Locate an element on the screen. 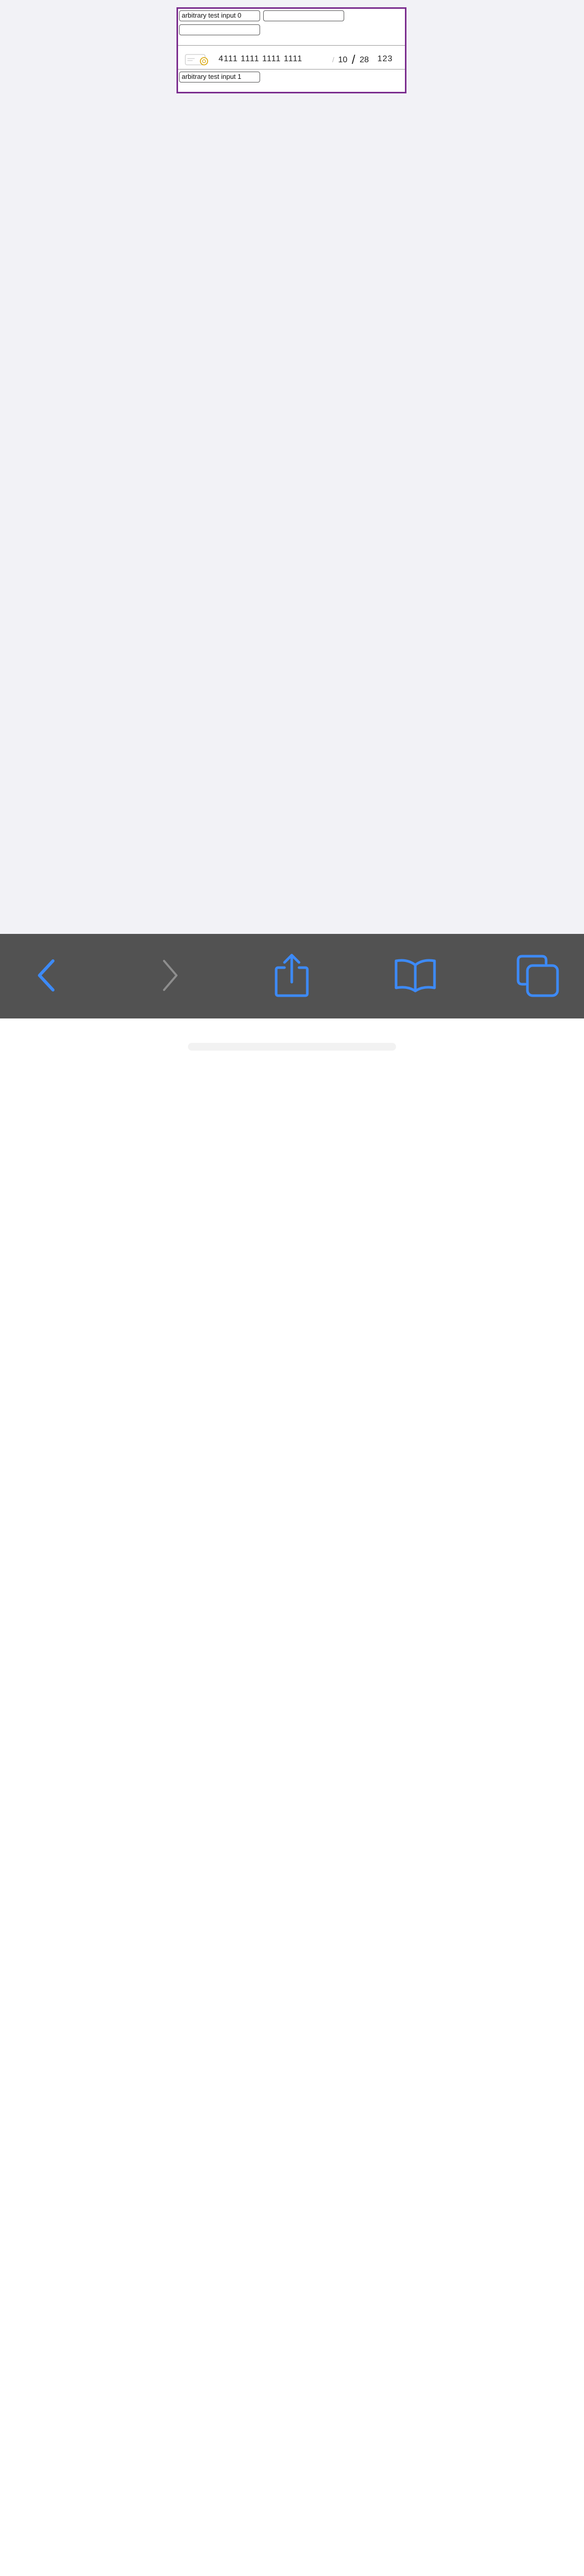 The height and width of the screenshot is (2576, 584). text-input-1: arbitrary test input 1 is located at coordinates (219, 77).